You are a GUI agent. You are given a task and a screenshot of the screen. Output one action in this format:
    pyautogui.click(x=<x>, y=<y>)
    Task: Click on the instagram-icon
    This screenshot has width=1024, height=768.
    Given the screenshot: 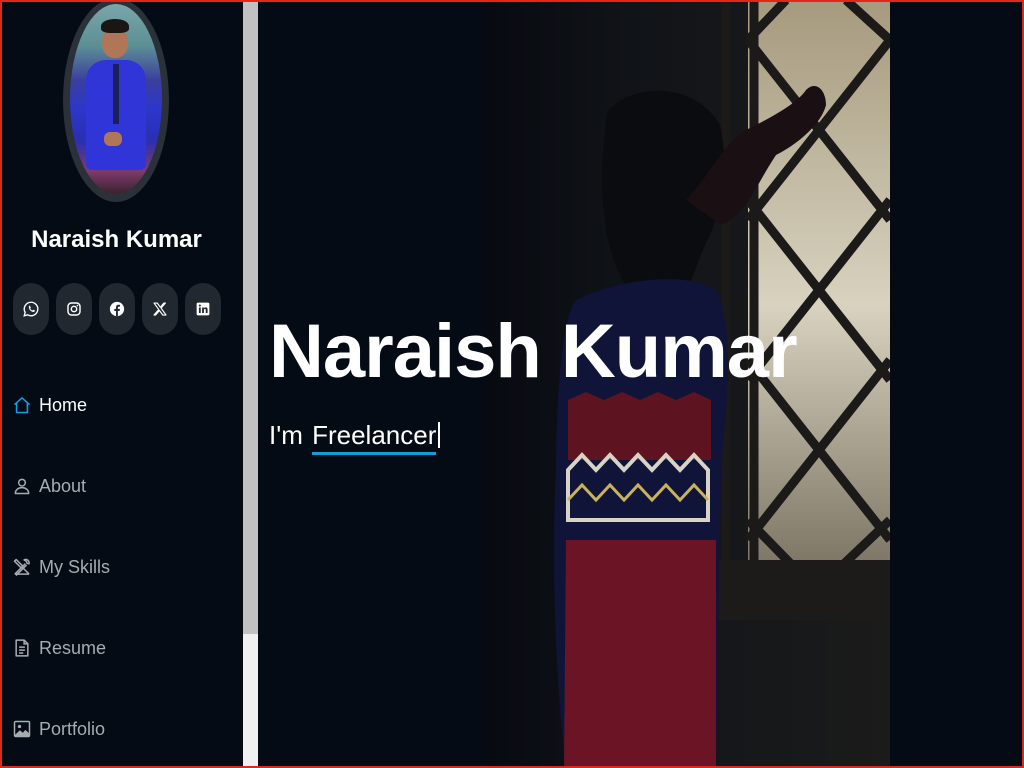 What is the action you would take?
    pyautogui.click(x=74, y=309)
    